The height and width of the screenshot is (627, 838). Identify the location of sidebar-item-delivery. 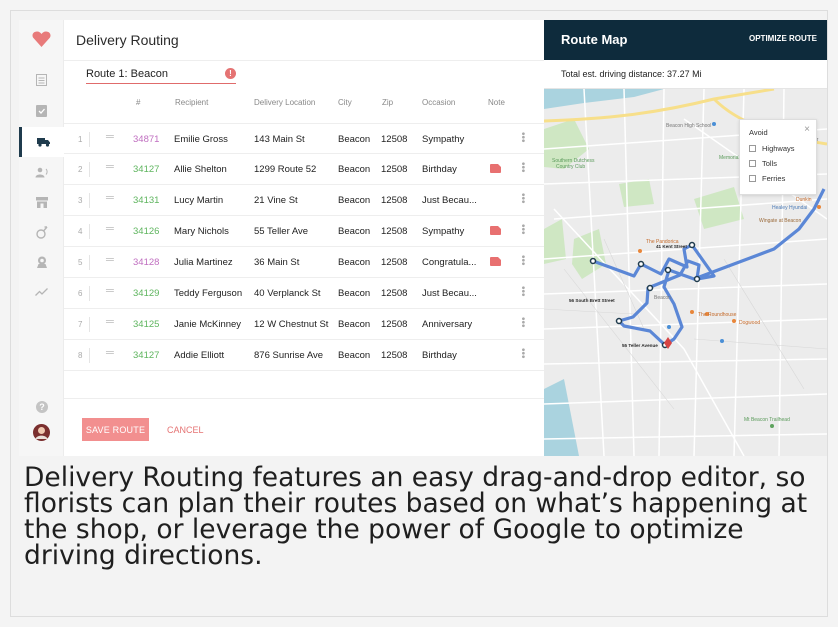
(41, 142).